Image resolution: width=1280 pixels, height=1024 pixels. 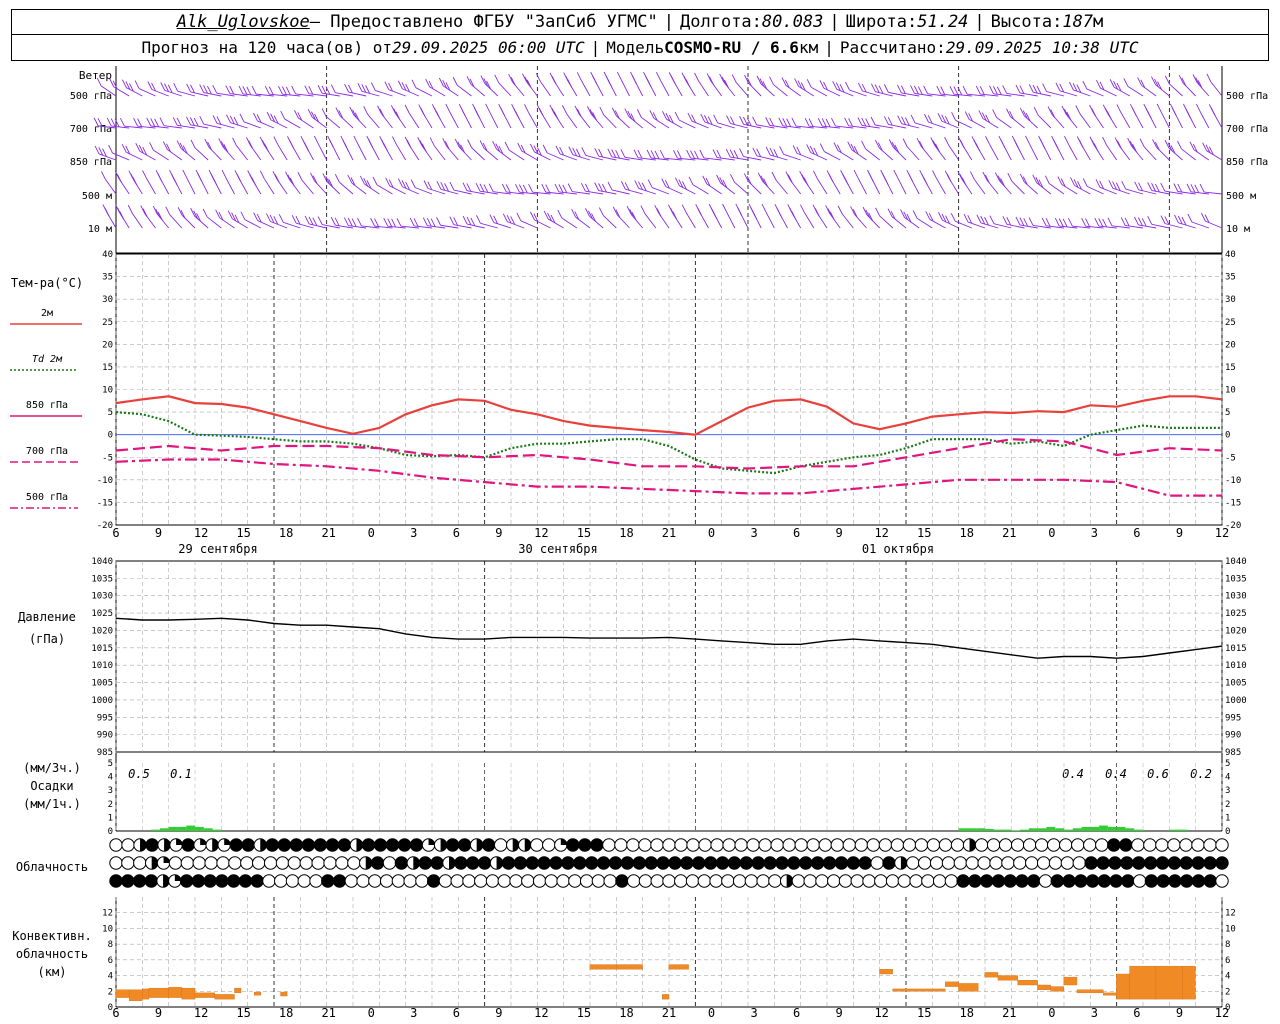 What do you see at coordinates (1238, 229) in the screenshot?
I see `wind-level-label-right: 10 м` at bounding box center [1238, 229].